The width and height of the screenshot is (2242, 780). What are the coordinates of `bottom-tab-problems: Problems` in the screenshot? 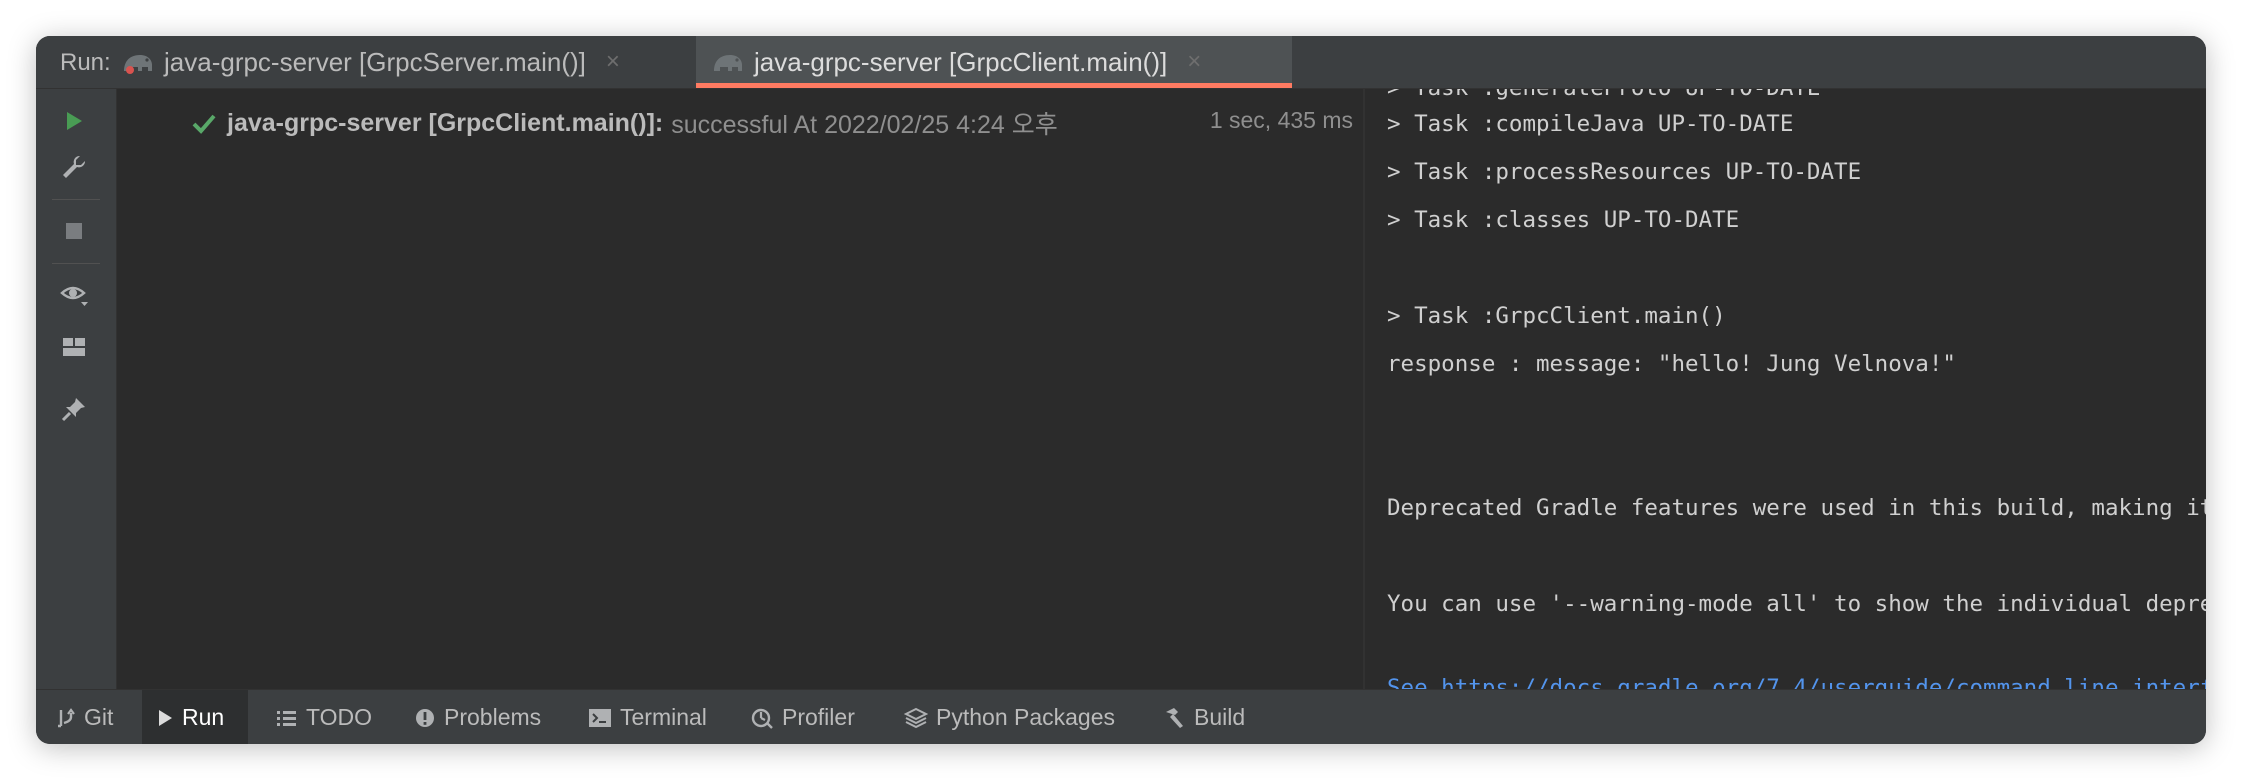 It's located at (477, 717).